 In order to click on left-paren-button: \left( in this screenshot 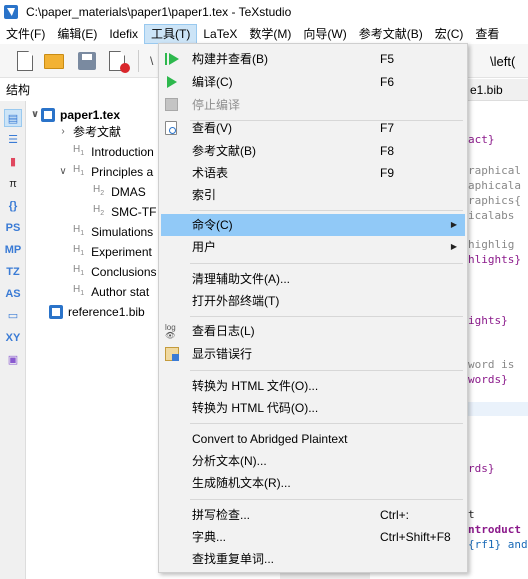, I will do `click(502, 61)`.